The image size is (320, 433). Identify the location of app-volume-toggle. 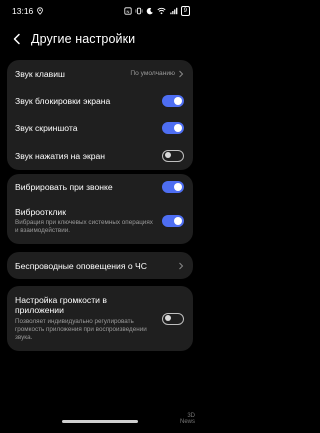
(173, 318).